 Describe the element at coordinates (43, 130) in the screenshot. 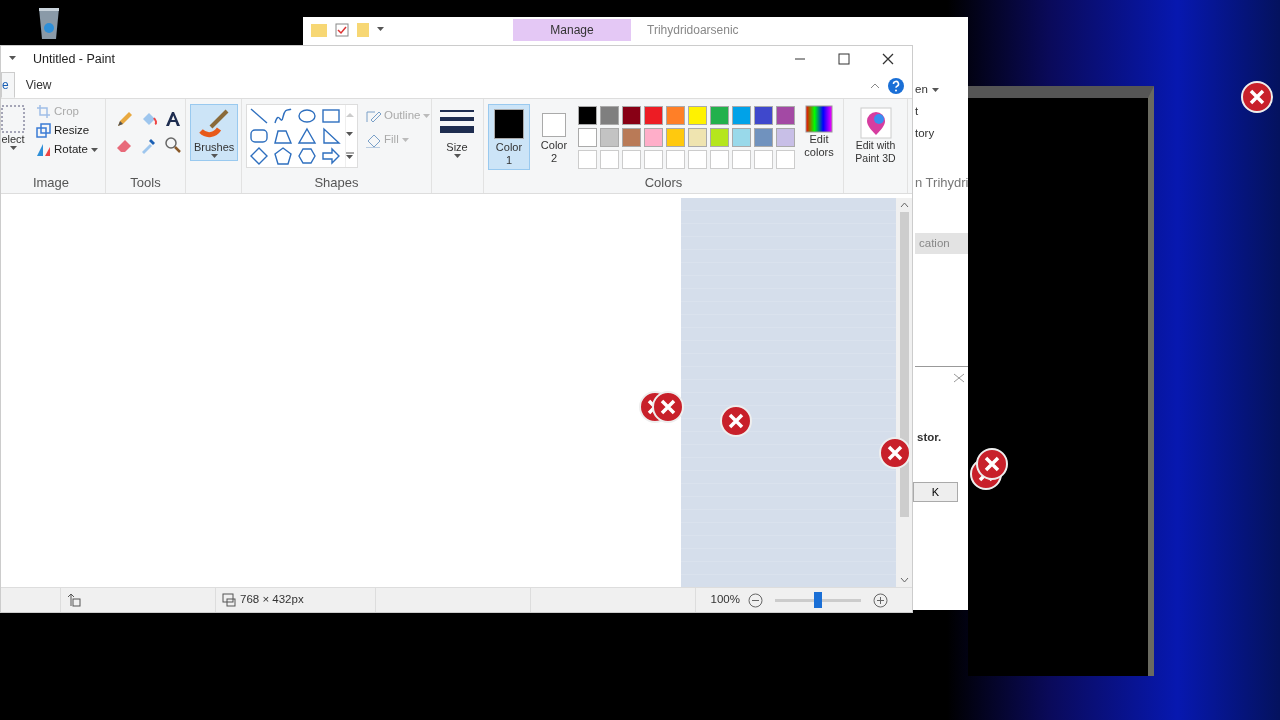

I see `resize-icon` at that location.